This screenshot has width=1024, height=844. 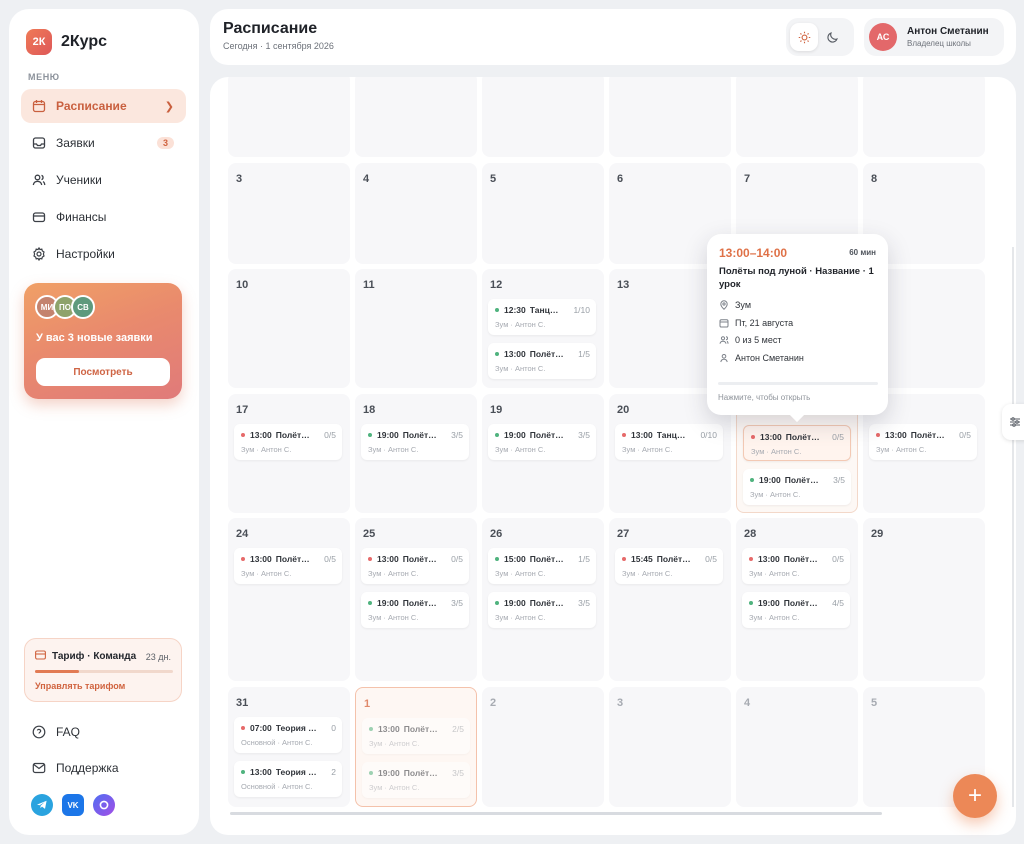 What do you see at coordinates (289, 599) in the screenshot?
I see `day-cell: 24 13:00 Полёт… 0/5 Зум · Антон С.` at bounding box center [289, 599].